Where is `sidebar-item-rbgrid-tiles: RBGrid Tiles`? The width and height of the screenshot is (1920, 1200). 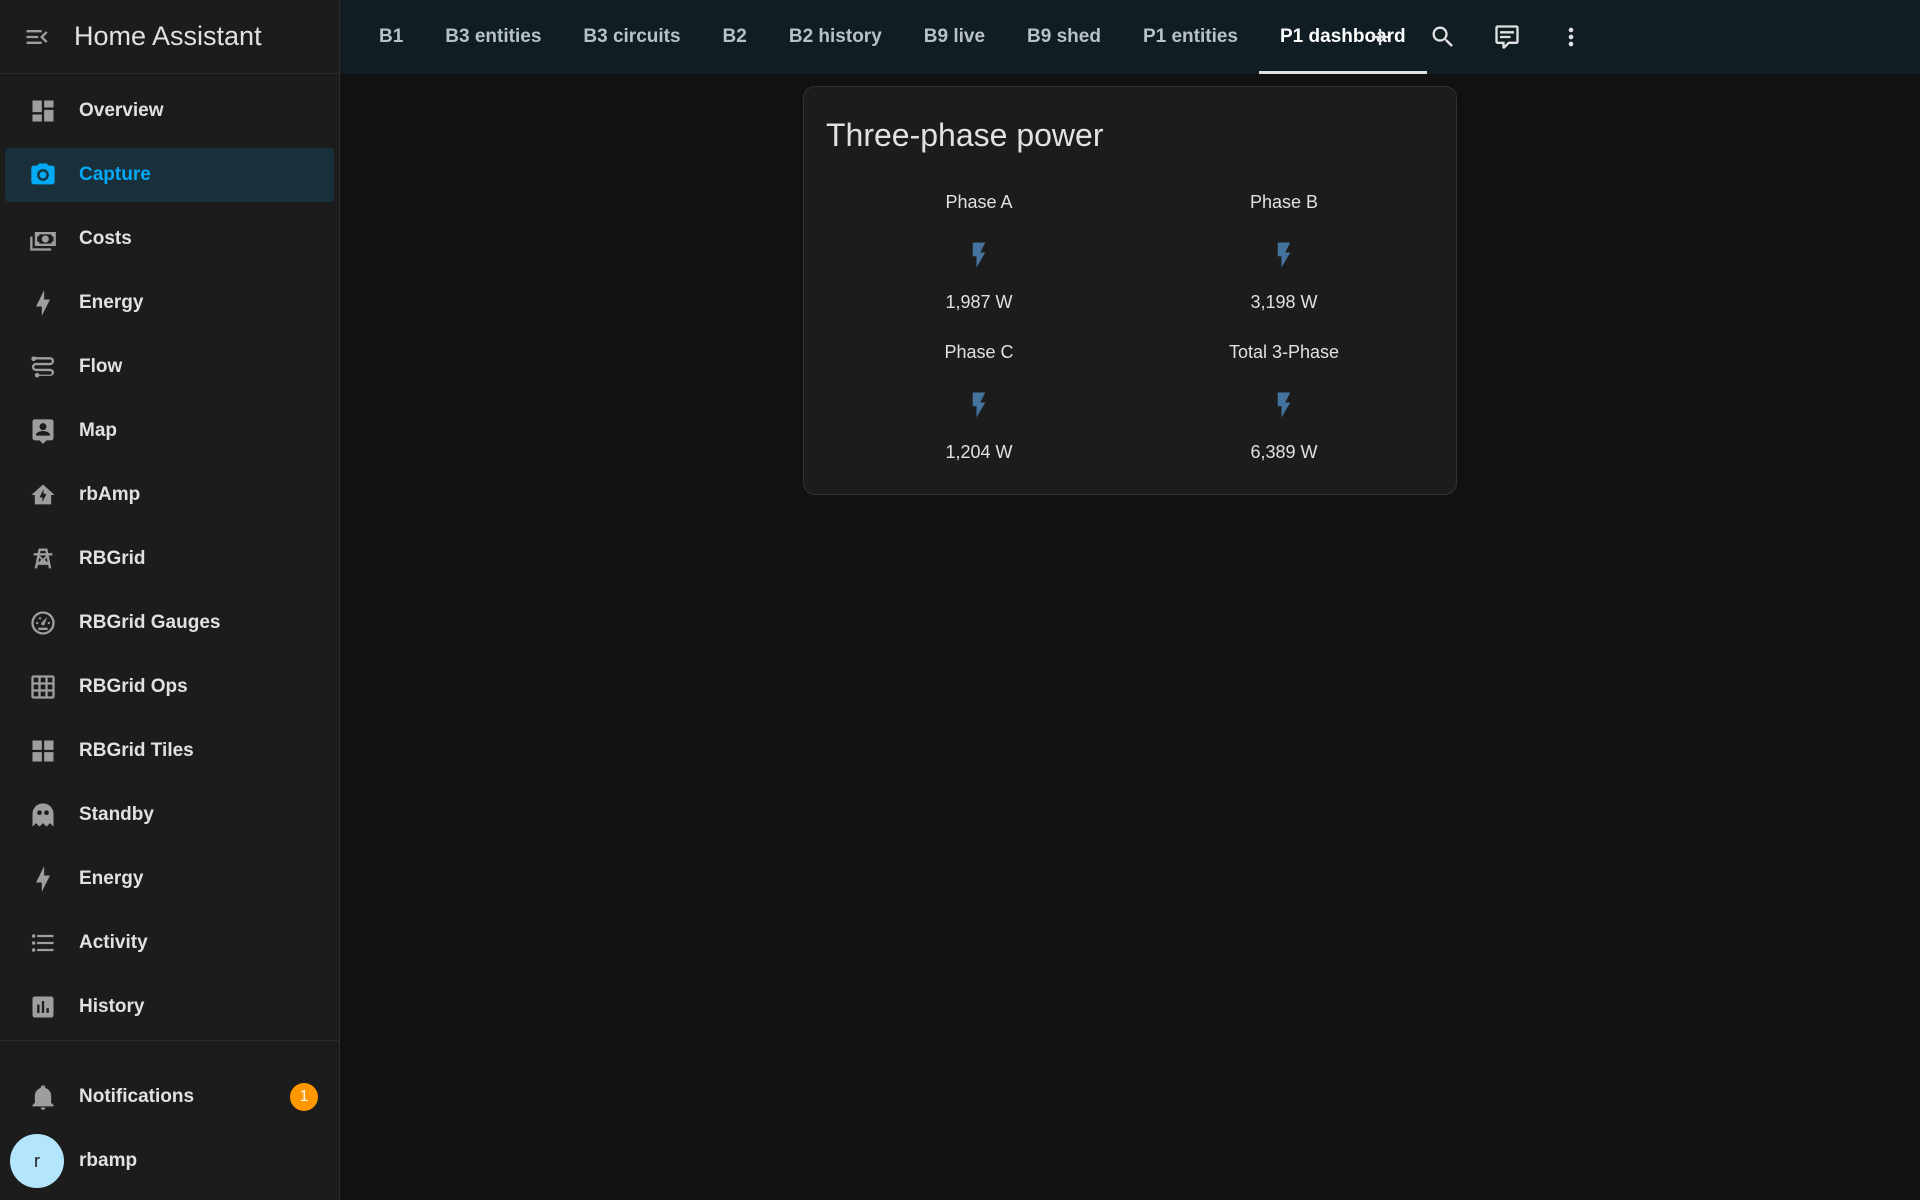
sidebar-item-rbgrid-tiles: RBGrid Tiles is located at coordinates (169, 751).